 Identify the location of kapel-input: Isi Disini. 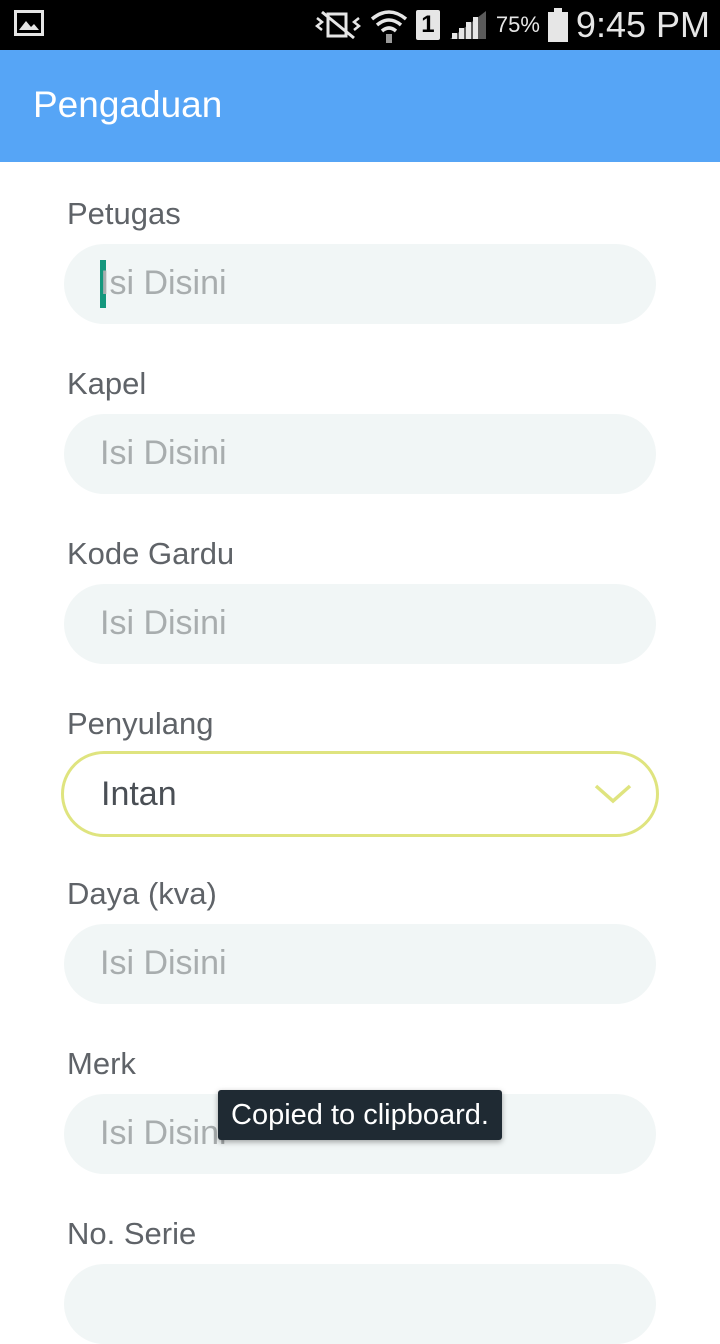
(360, 454).